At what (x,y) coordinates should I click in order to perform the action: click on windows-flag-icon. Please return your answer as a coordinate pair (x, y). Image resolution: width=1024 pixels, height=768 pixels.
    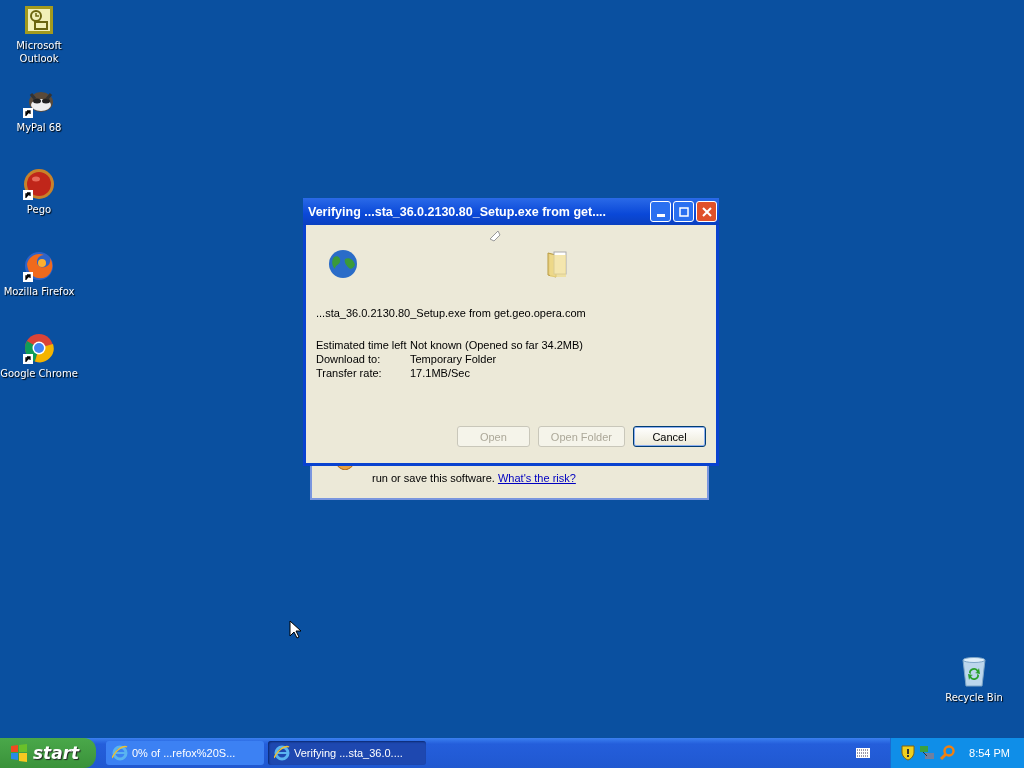
    Looking at the image, I should click on (19, 753).